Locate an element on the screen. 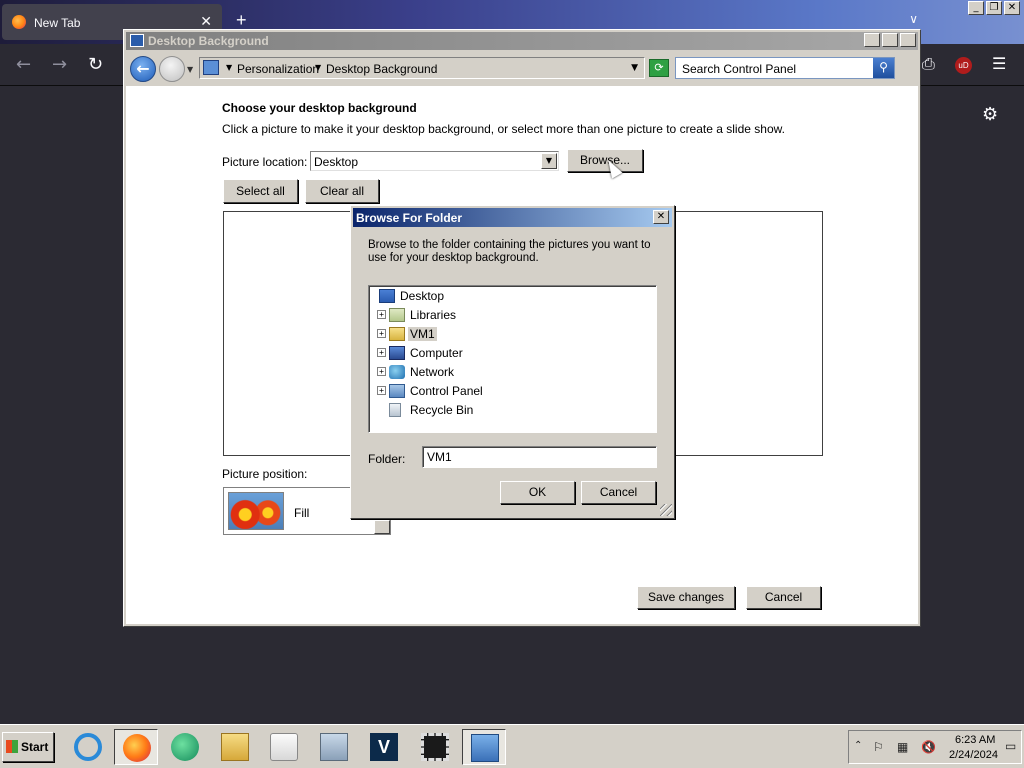  ublock-icon: uD is located at coordinates (963, 65).